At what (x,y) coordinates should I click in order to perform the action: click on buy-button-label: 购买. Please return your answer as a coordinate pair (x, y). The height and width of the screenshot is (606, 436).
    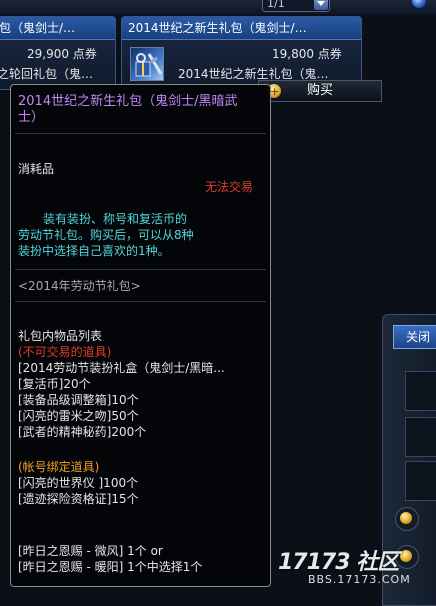
    Looking at the image, I should click on (320, 90).